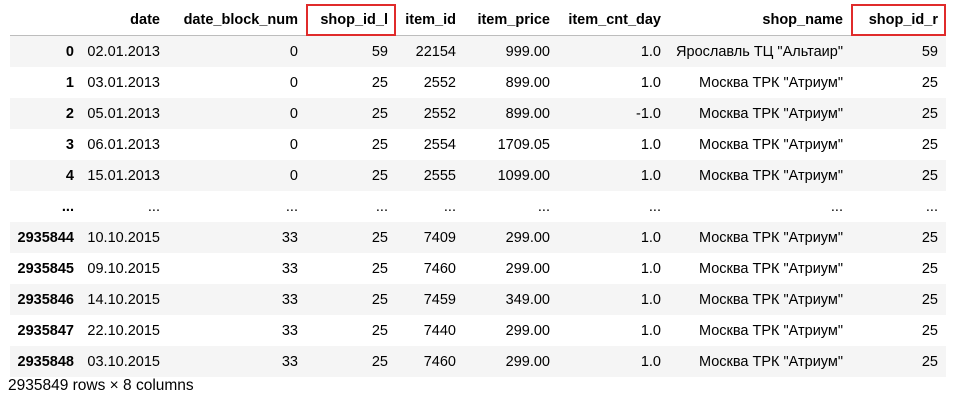 This screenshot has height=411, width=960. What do you see at coordinates (511, 20) in the screenshot?
I see `column-header-item-price: item_price` at bounding box center [511, 20].